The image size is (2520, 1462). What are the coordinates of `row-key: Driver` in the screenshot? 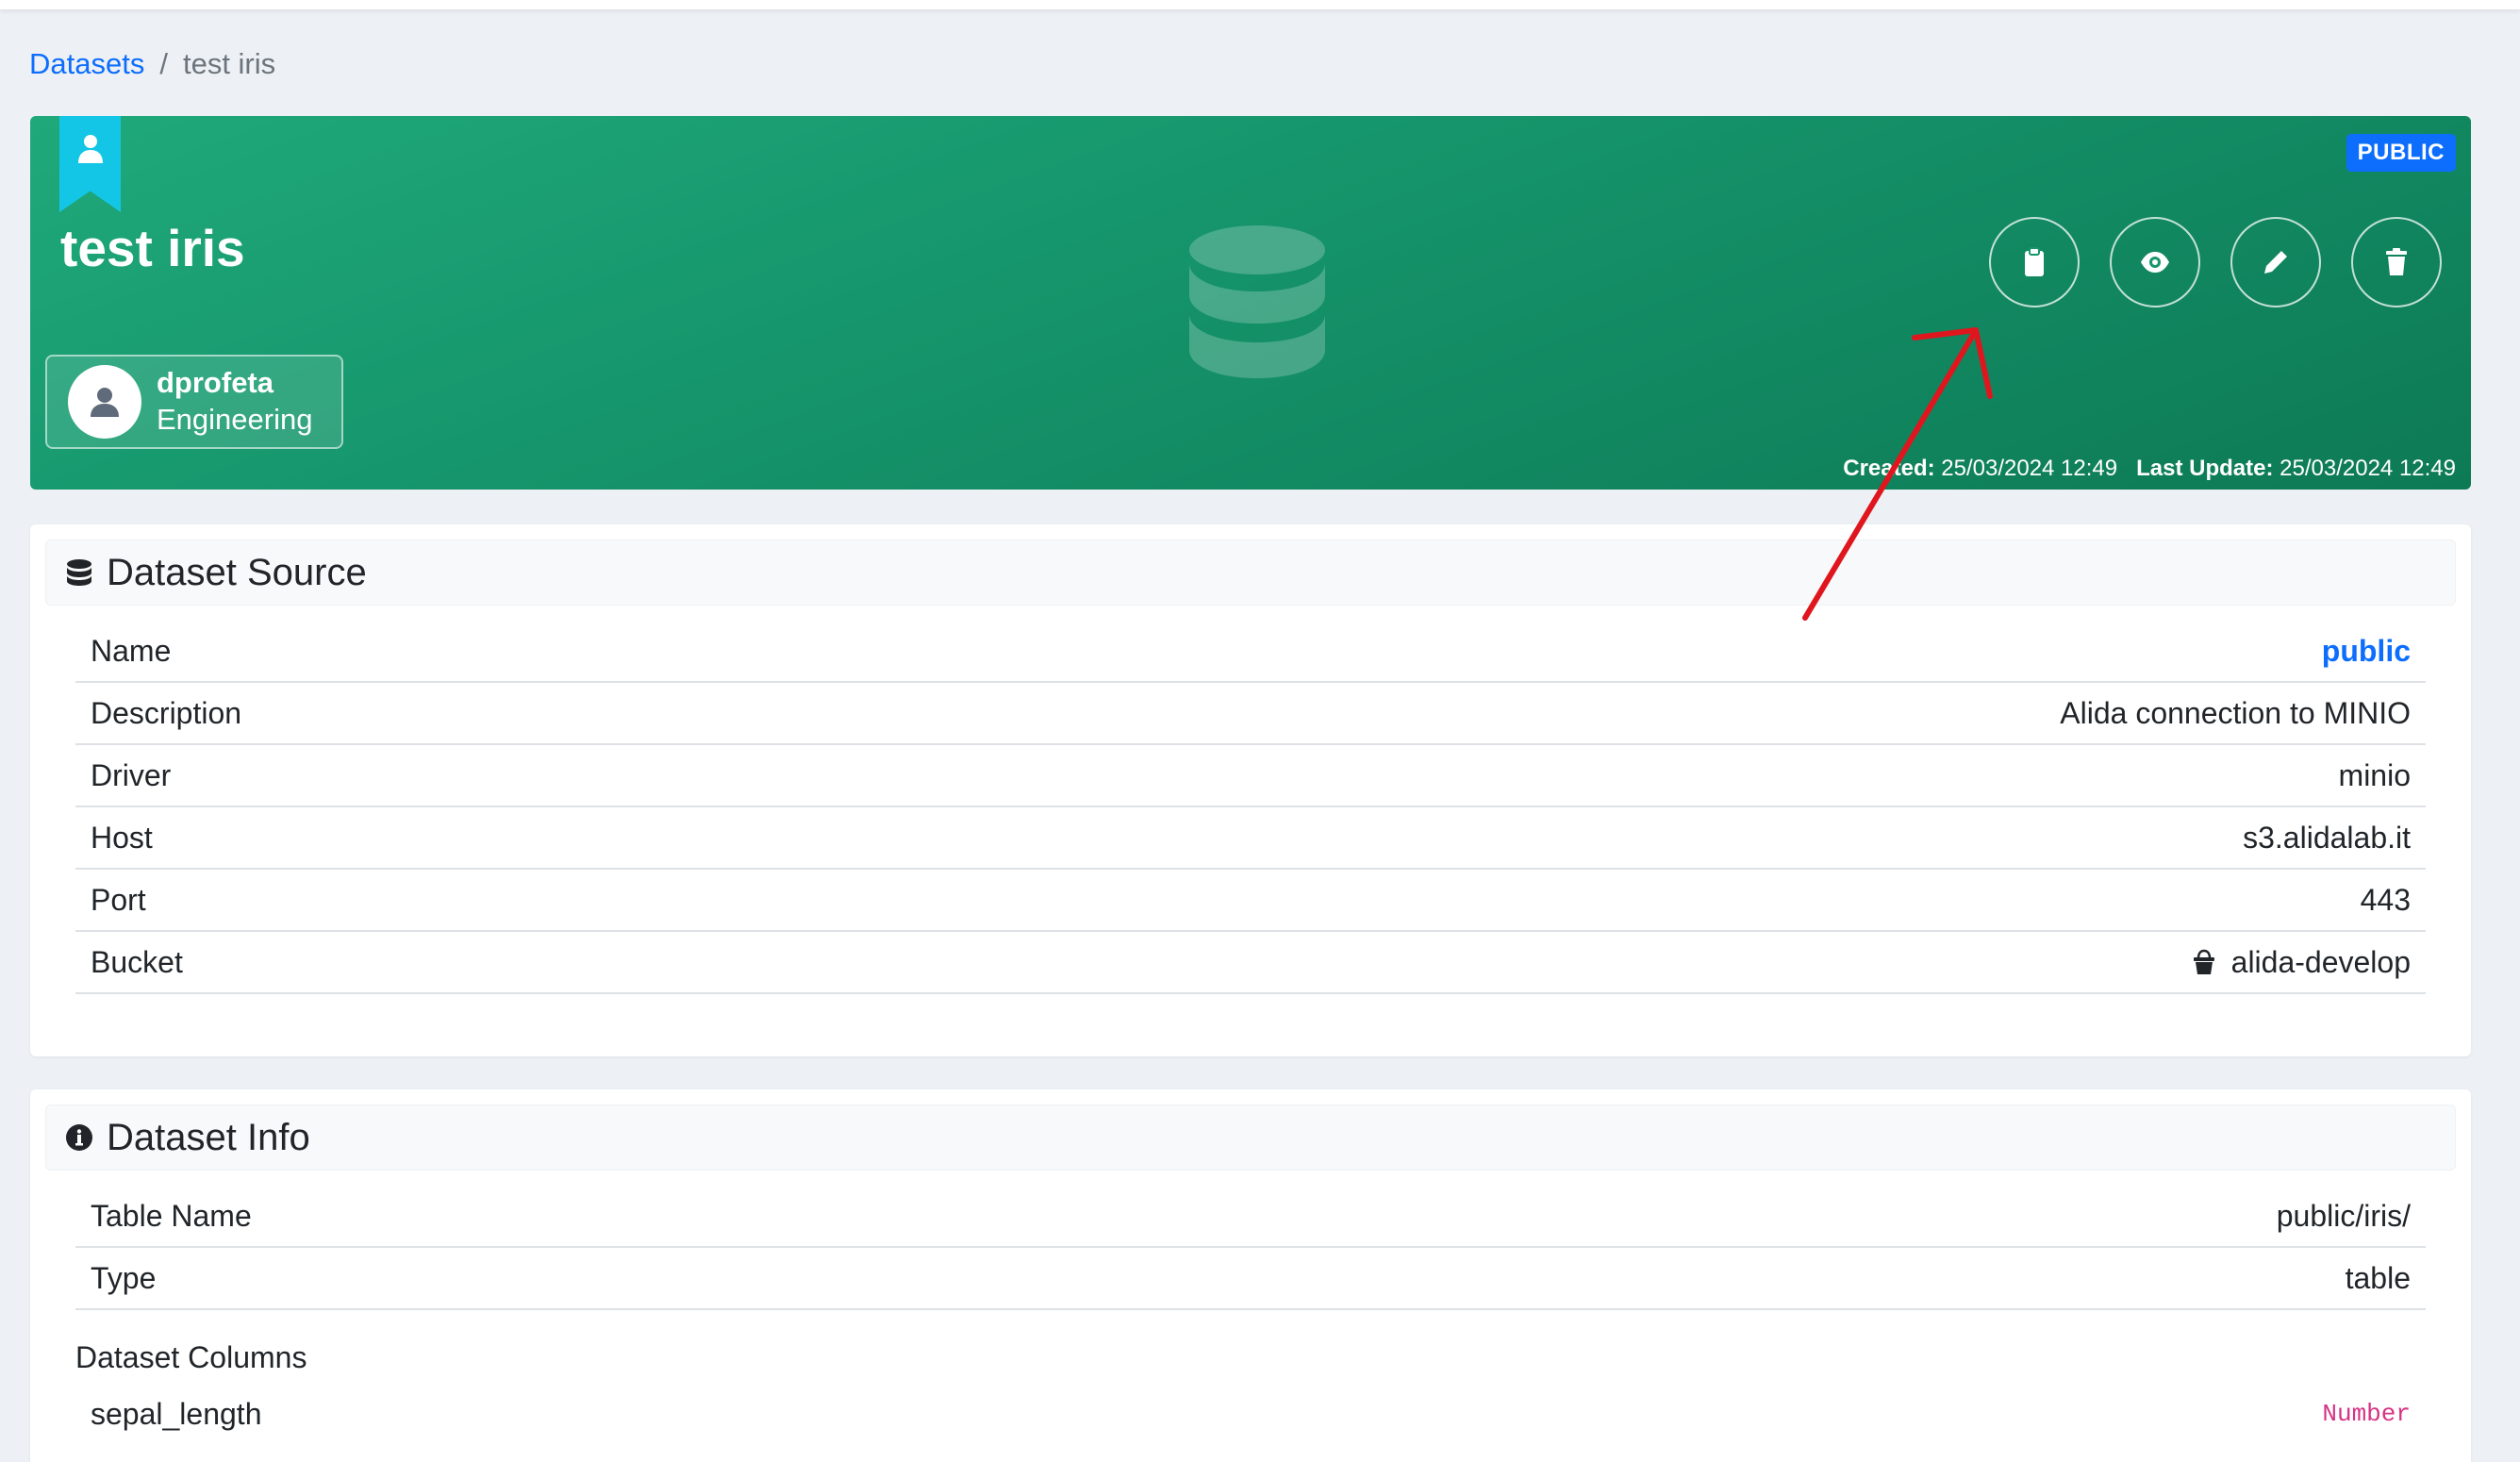 It's located at (131, 775).